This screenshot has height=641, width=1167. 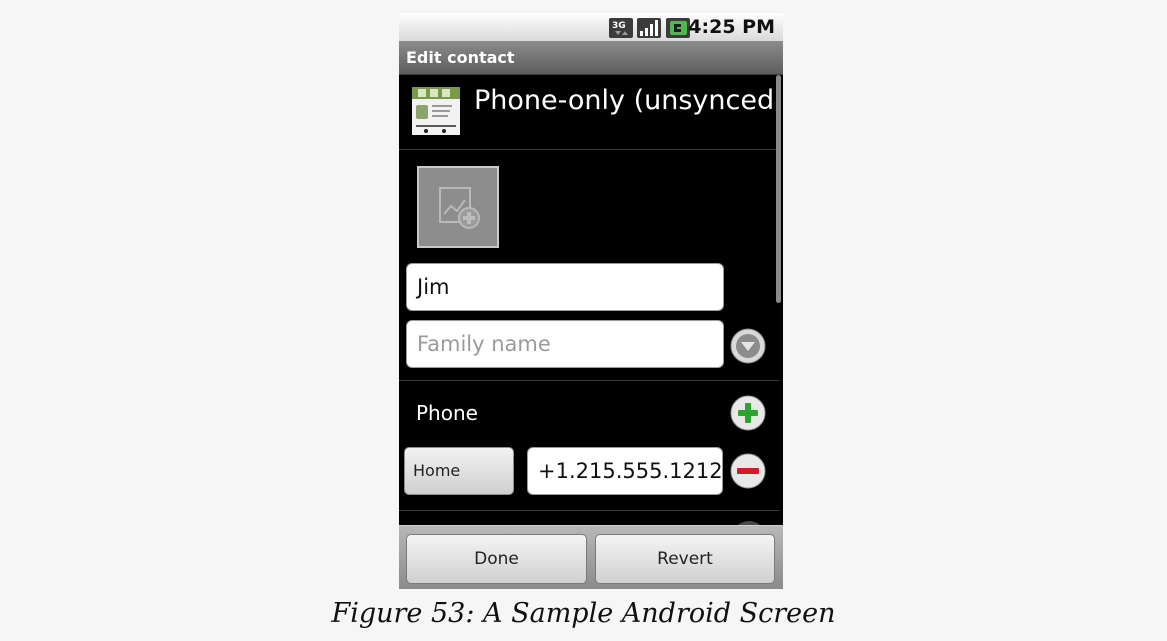 I want to click on signal-bars-icon, so click(x=649, y=30).